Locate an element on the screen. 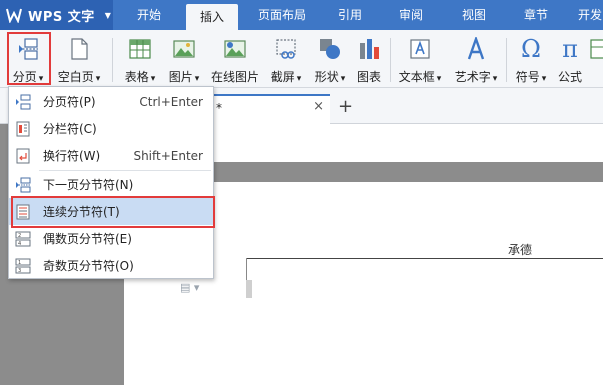 The height and width of the screenshot is (385, 603). document-tab: * × is located at coordinates (265, 109).